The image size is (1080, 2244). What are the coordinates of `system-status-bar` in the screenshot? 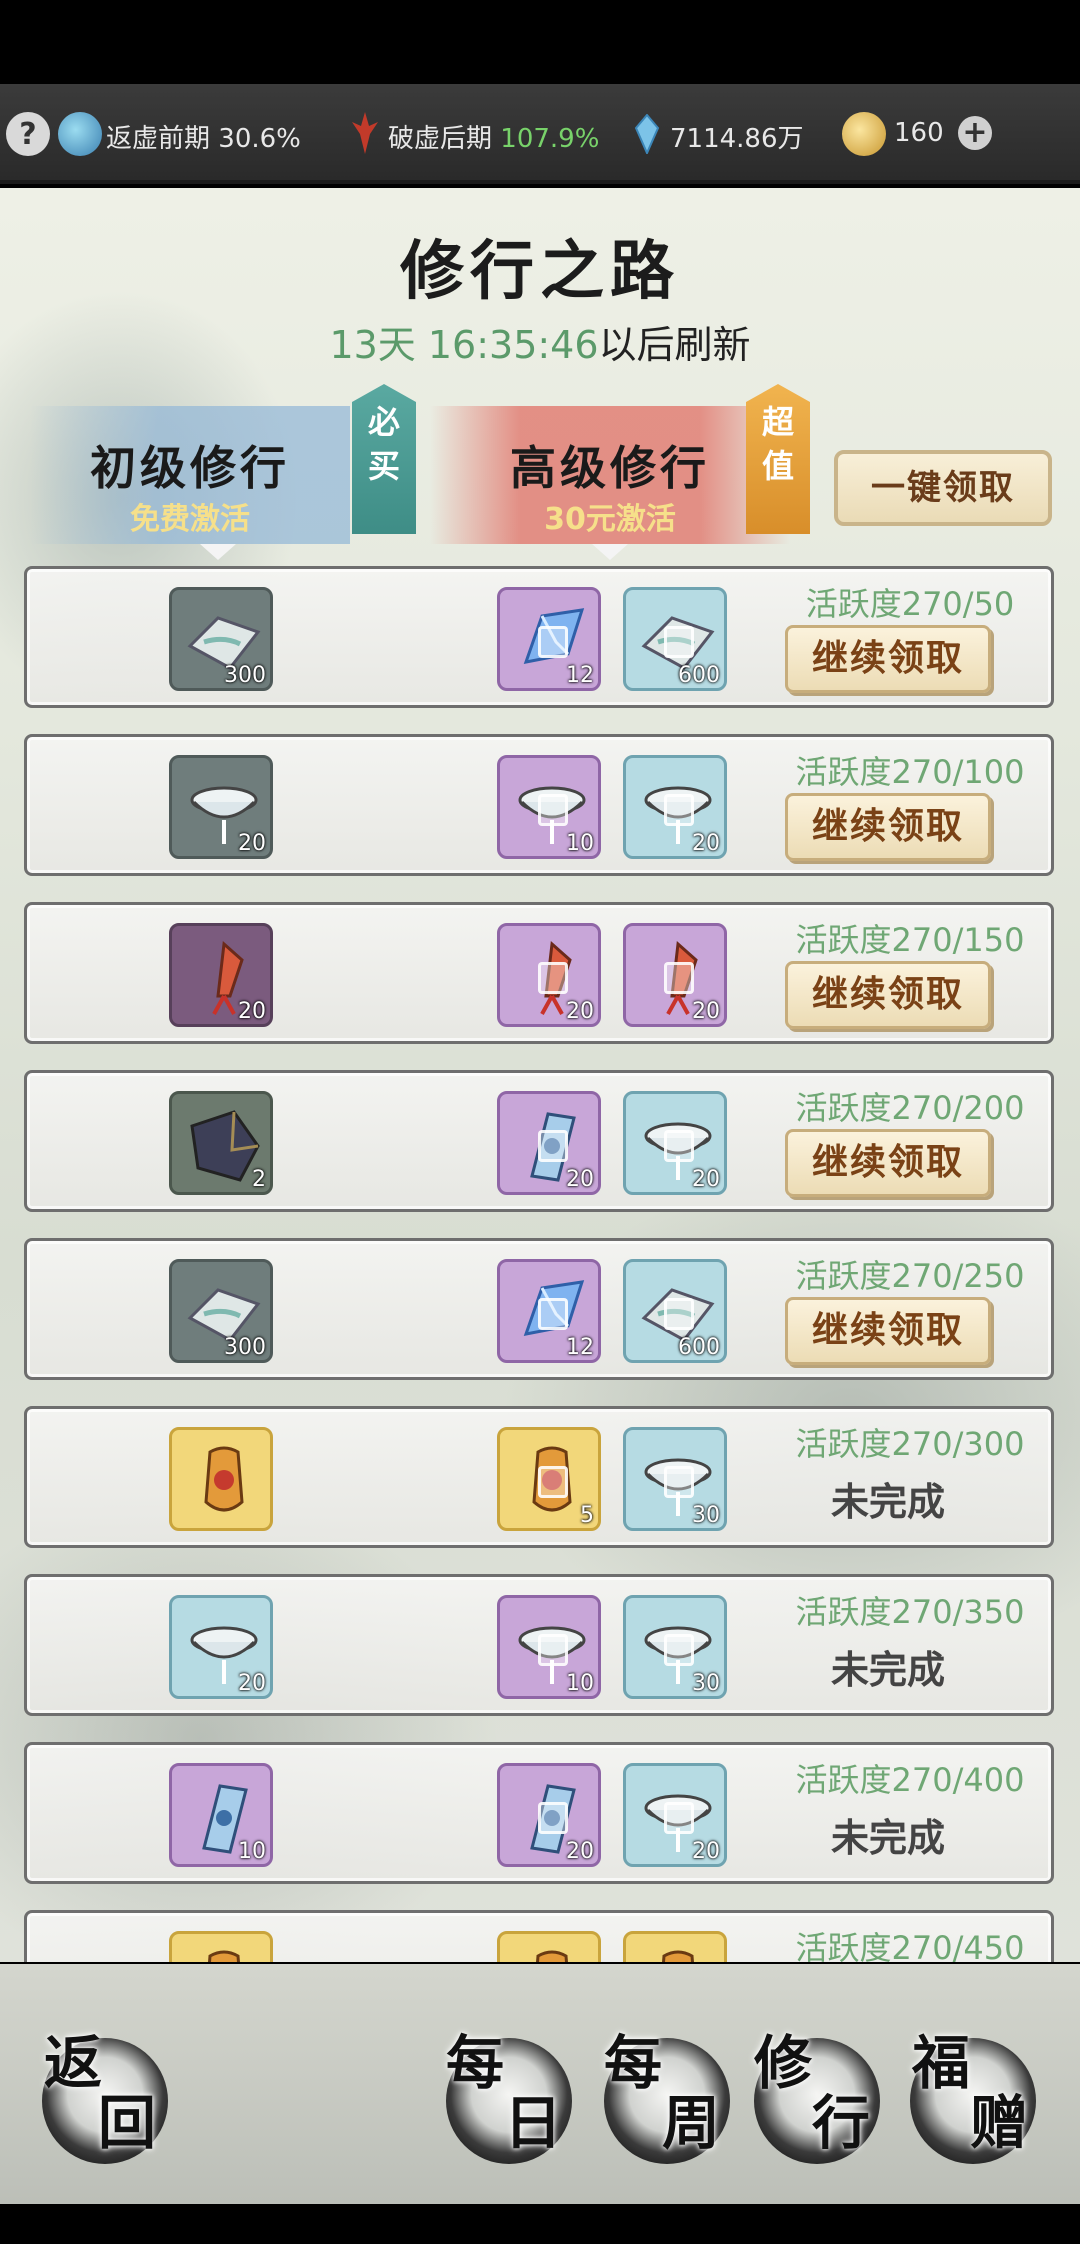 It's located at (540, 42).